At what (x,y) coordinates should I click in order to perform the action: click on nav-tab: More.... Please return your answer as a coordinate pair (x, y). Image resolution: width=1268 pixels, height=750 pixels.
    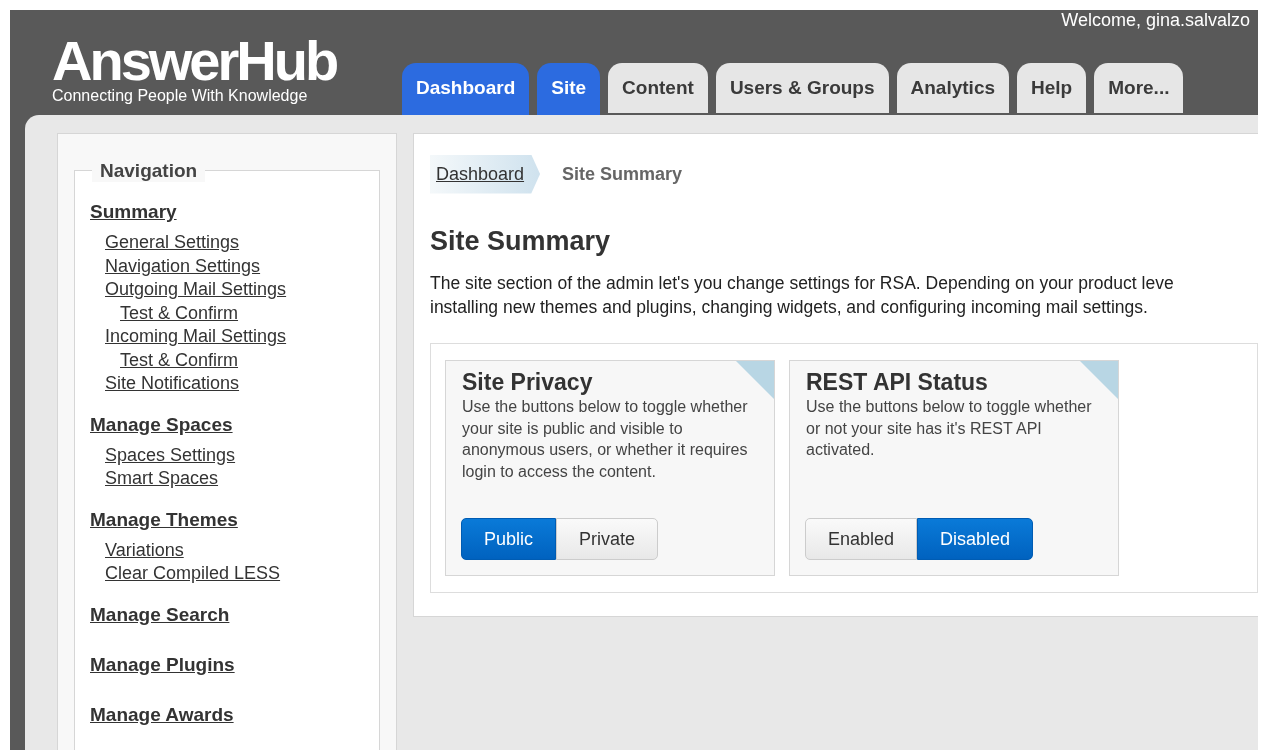
    Looking at the image, I should click on (1139, 89).